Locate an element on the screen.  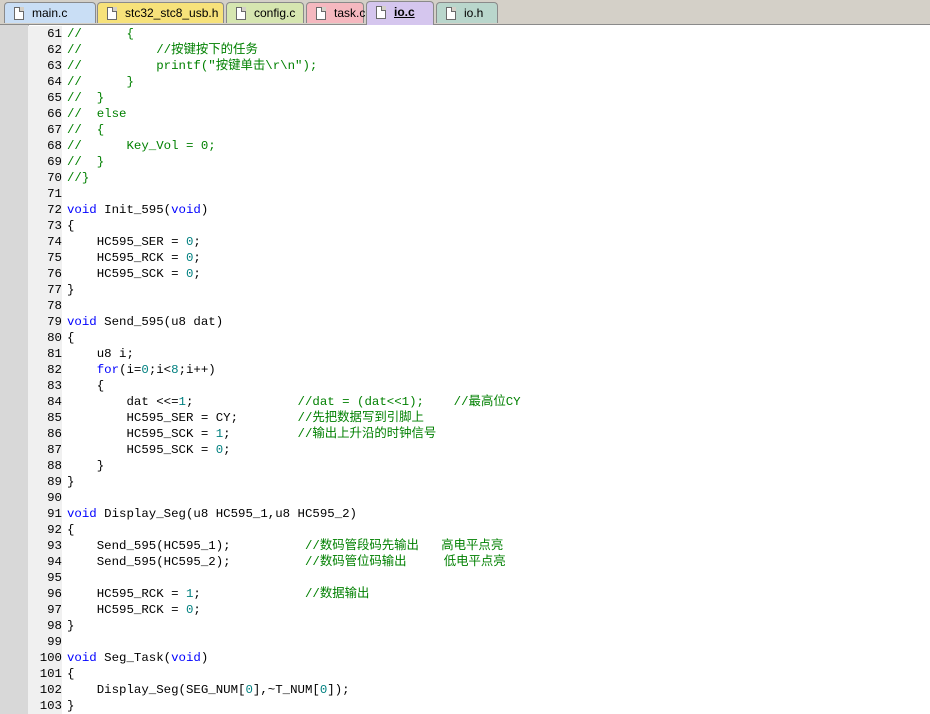
code-line: 62 // //按键按下的任务 is located at coordinates (465, 50).